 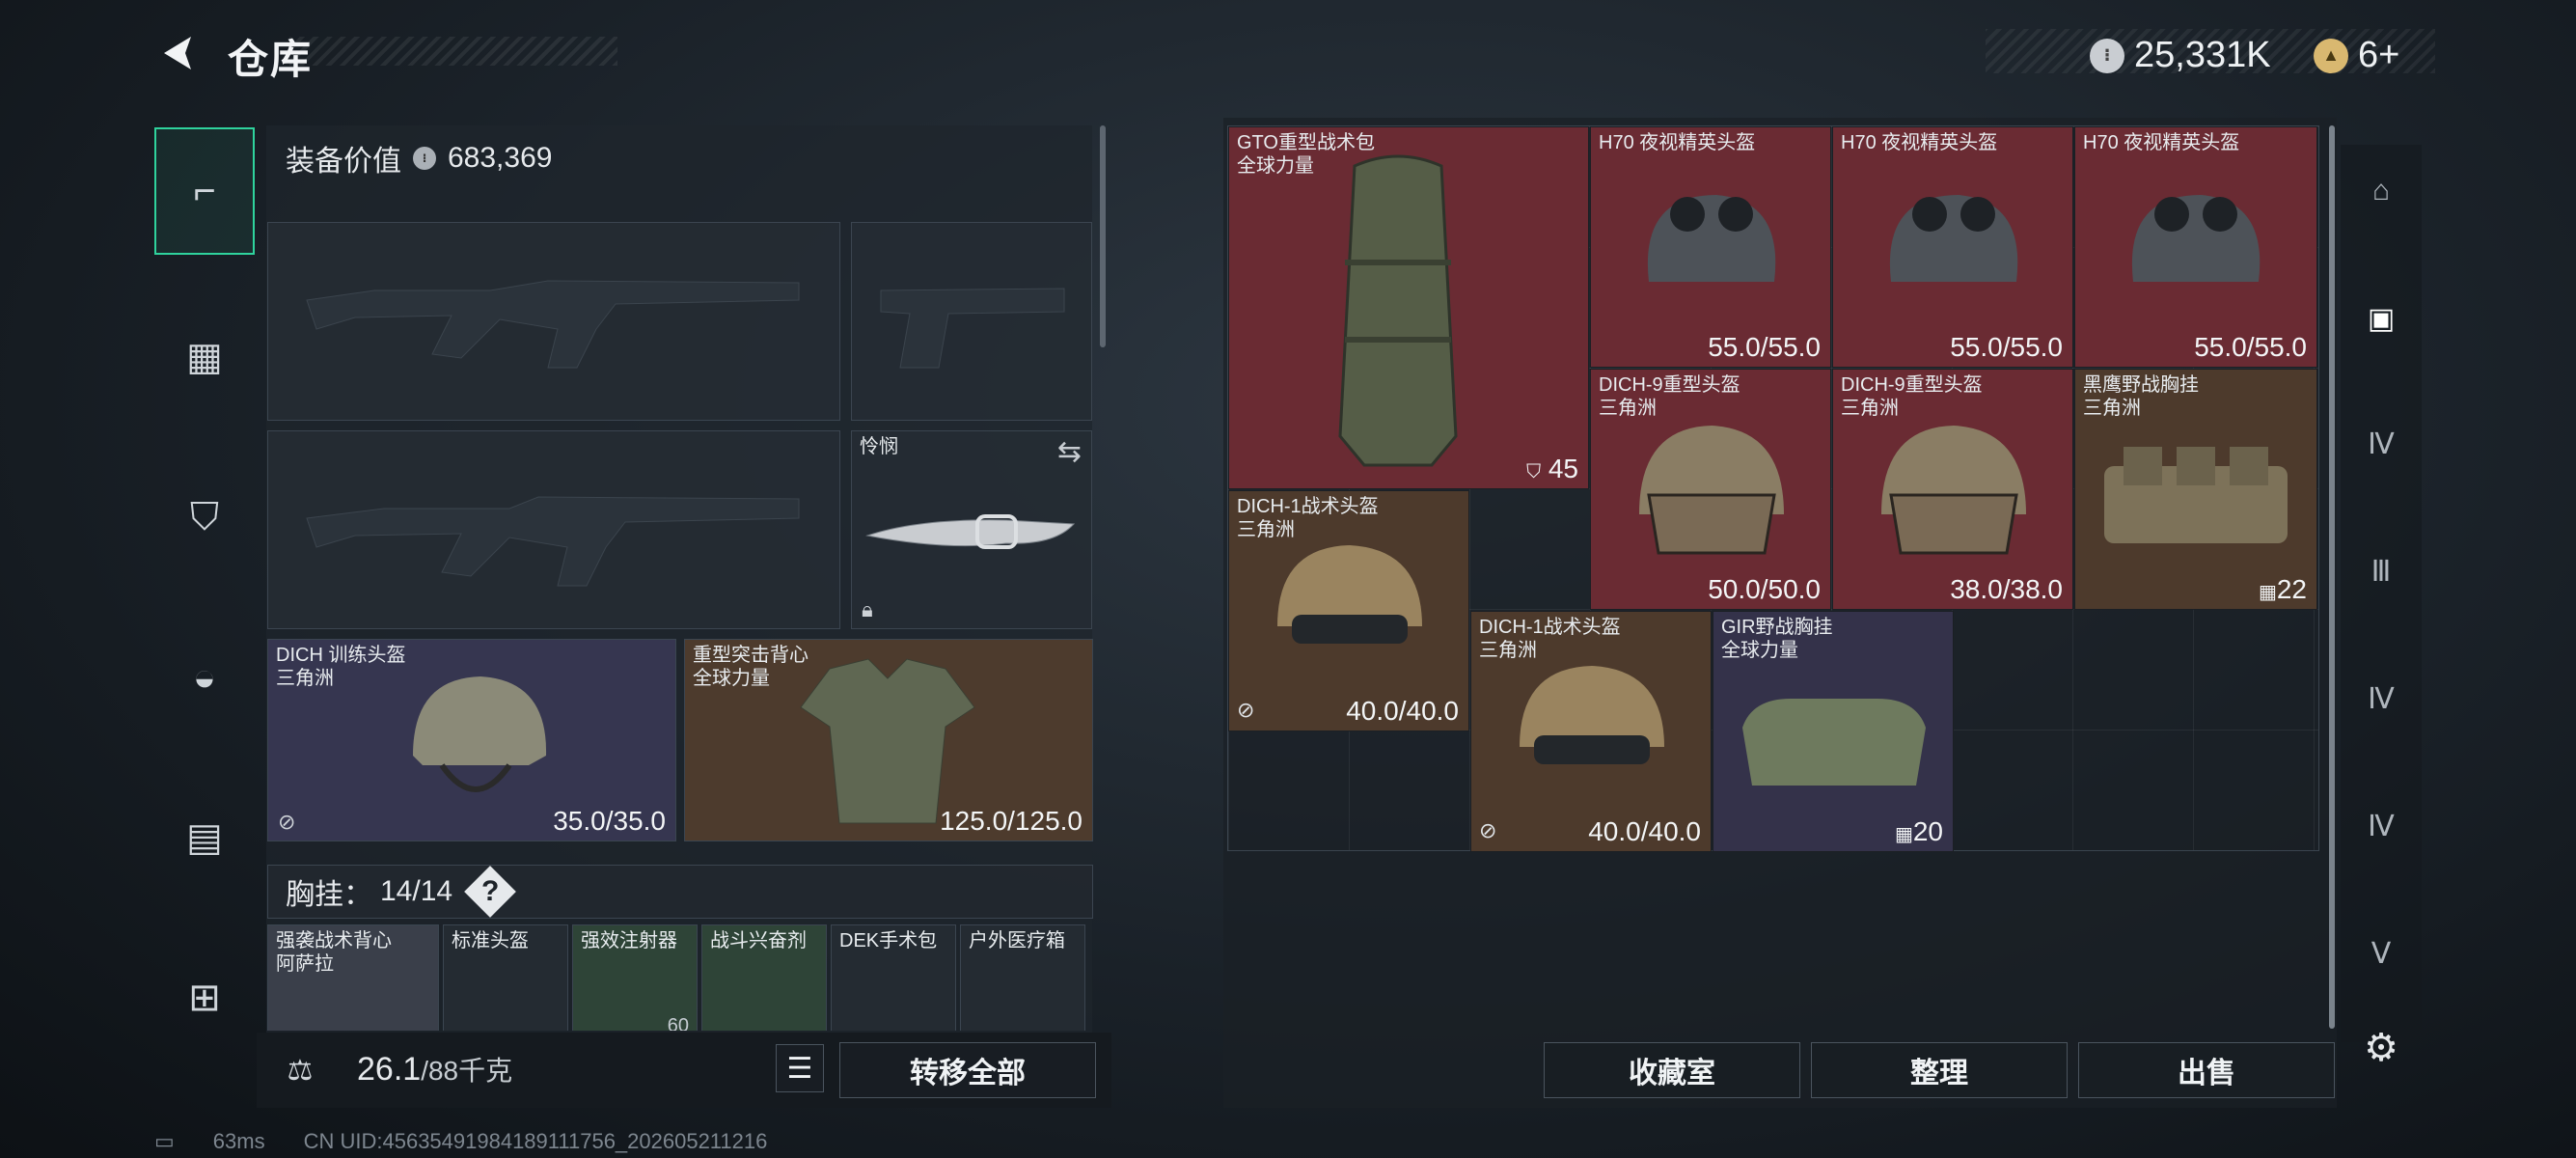 I want to click on item-name: 黑鹰野战胸挂, so click(x=2141, y=385).